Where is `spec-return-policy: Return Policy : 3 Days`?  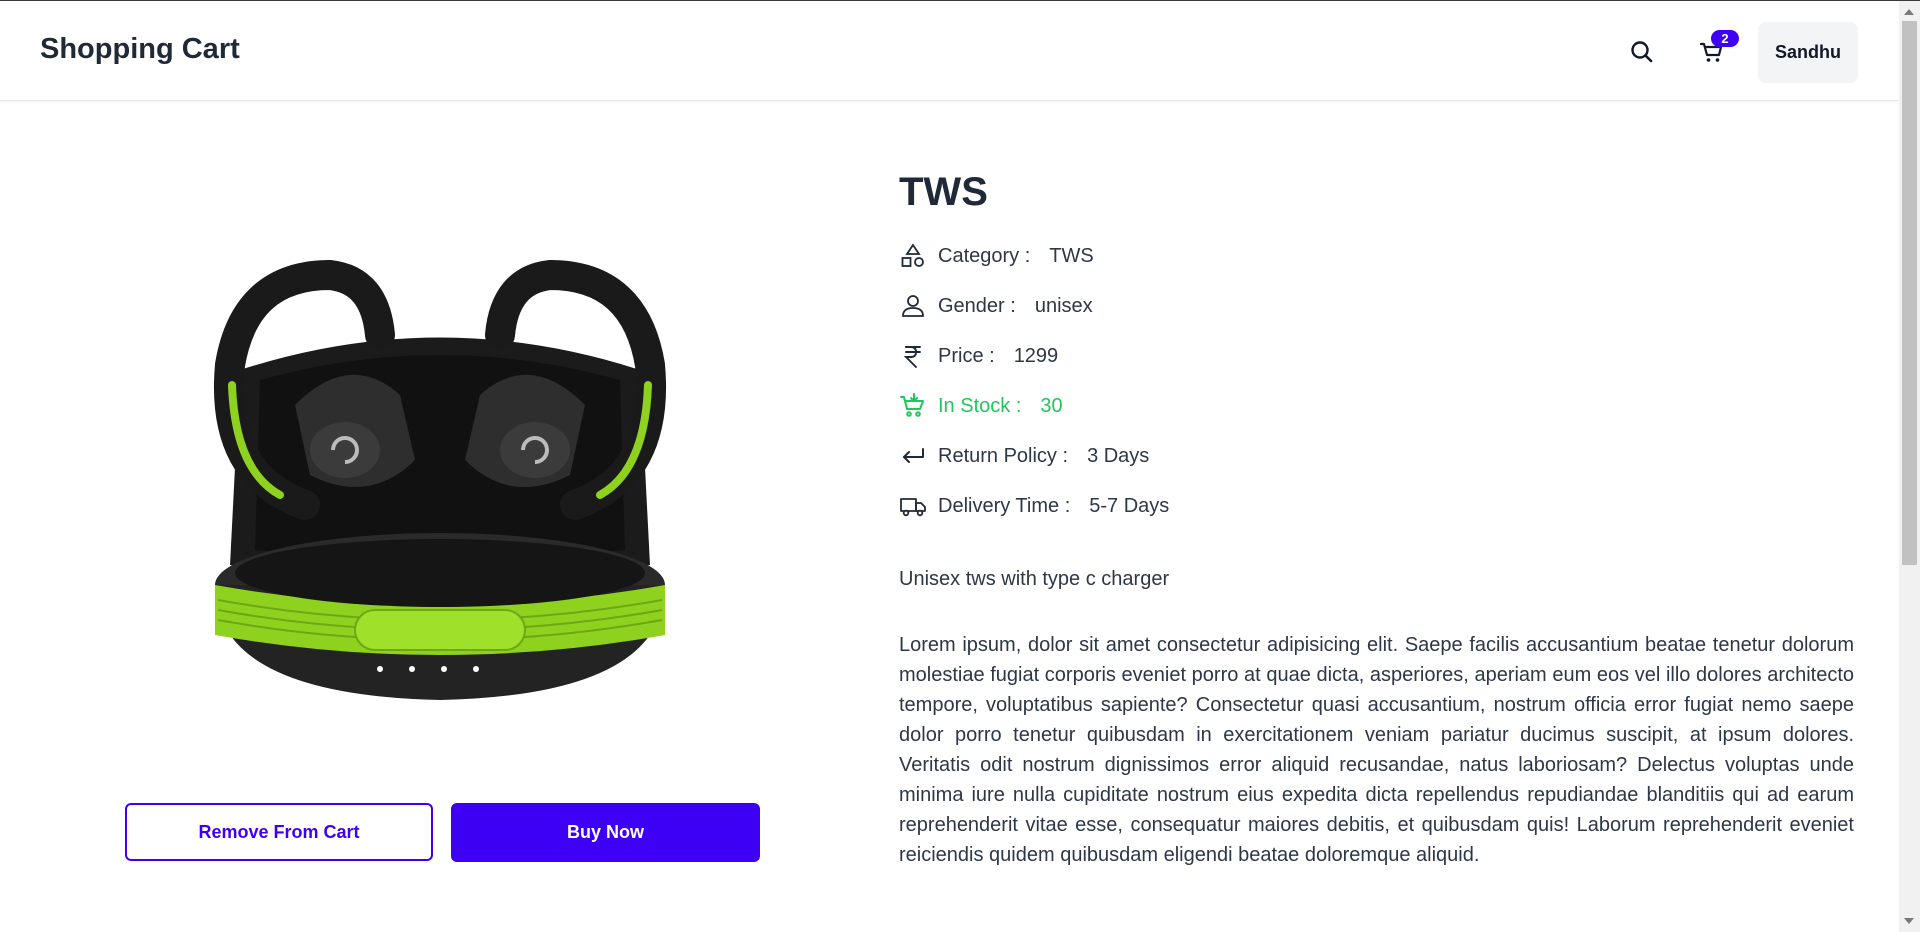 spec-return-policy: Return Policy : 3 Days is located at coordinates (1024, 456).